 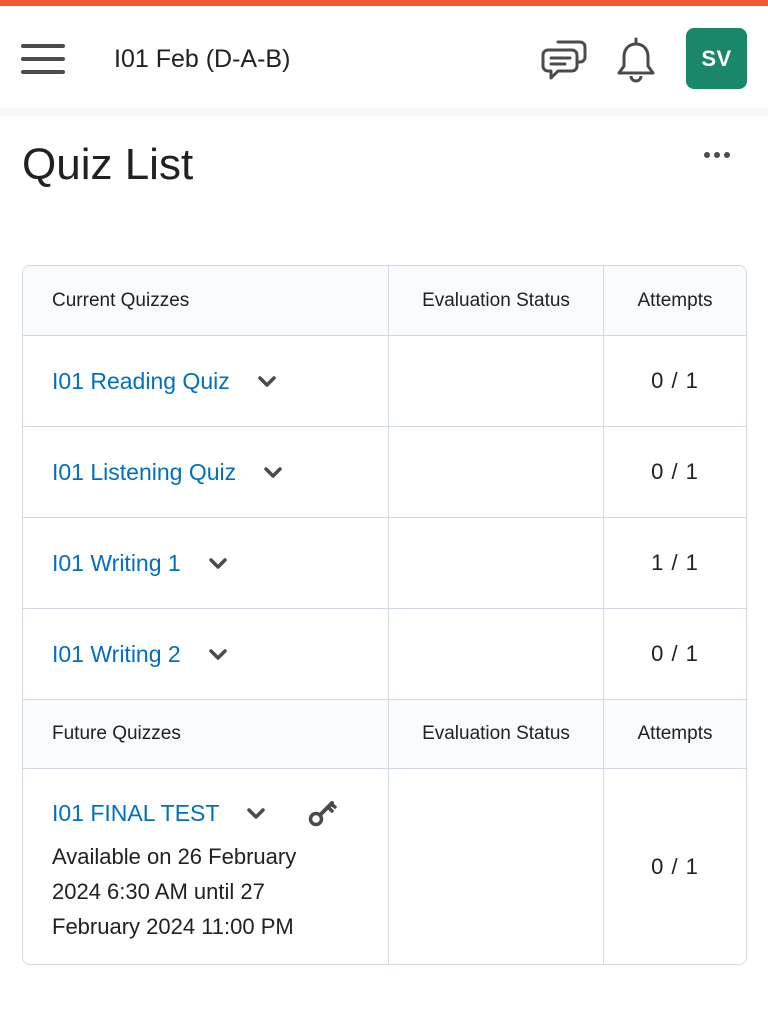 What do you see at coordinates (717, 155) in the screenshot?
I see `more-options-icon` at bounding box center [717, 155].